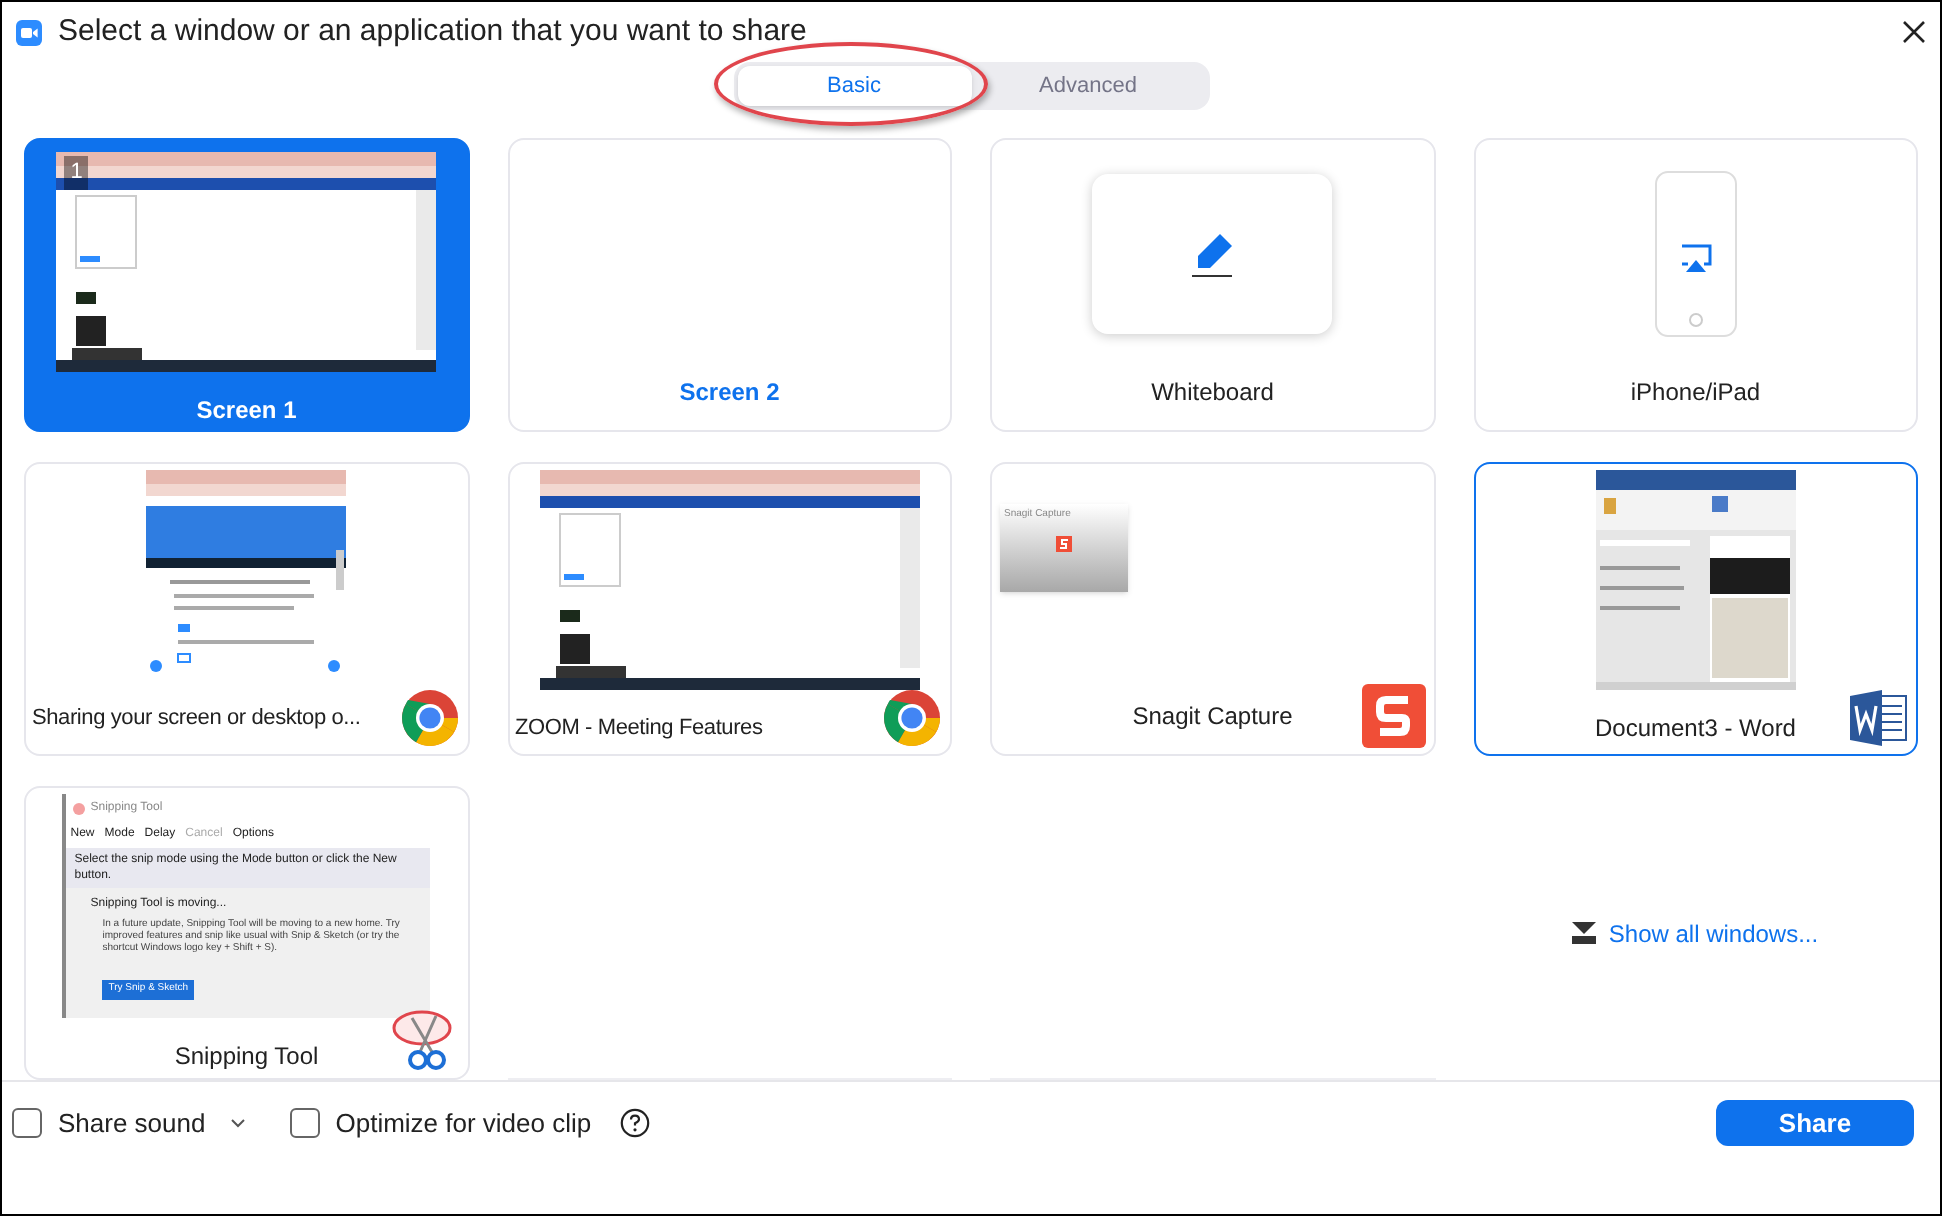 The width and height of the screenshot is (1942, 1216). I want to click on source-card: iPhone/iPad, so click(1695, 285).